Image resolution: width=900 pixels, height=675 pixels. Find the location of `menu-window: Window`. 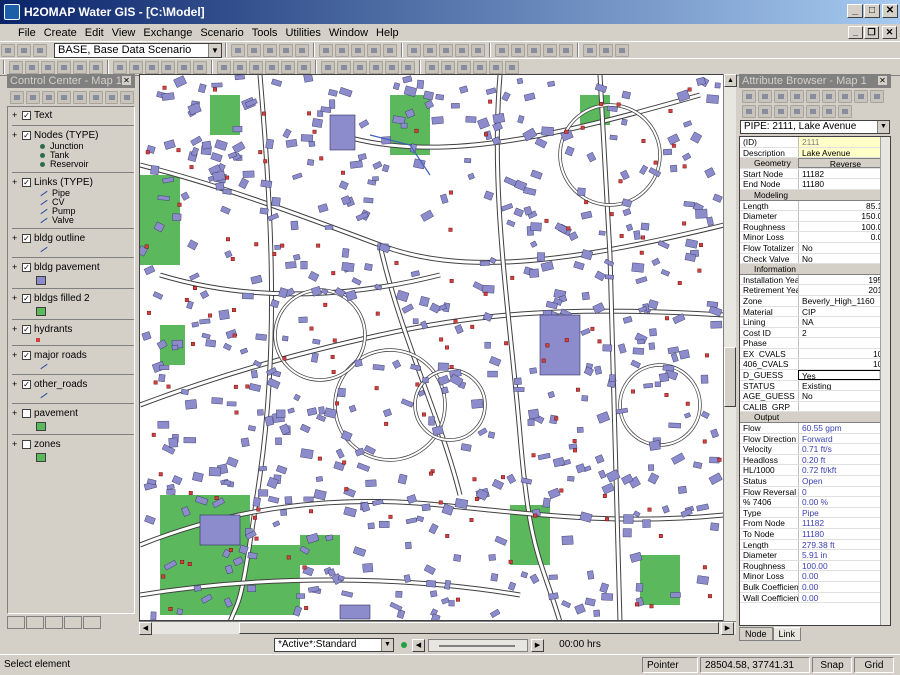

menu-window: Window is located at coordinates (348, 33).